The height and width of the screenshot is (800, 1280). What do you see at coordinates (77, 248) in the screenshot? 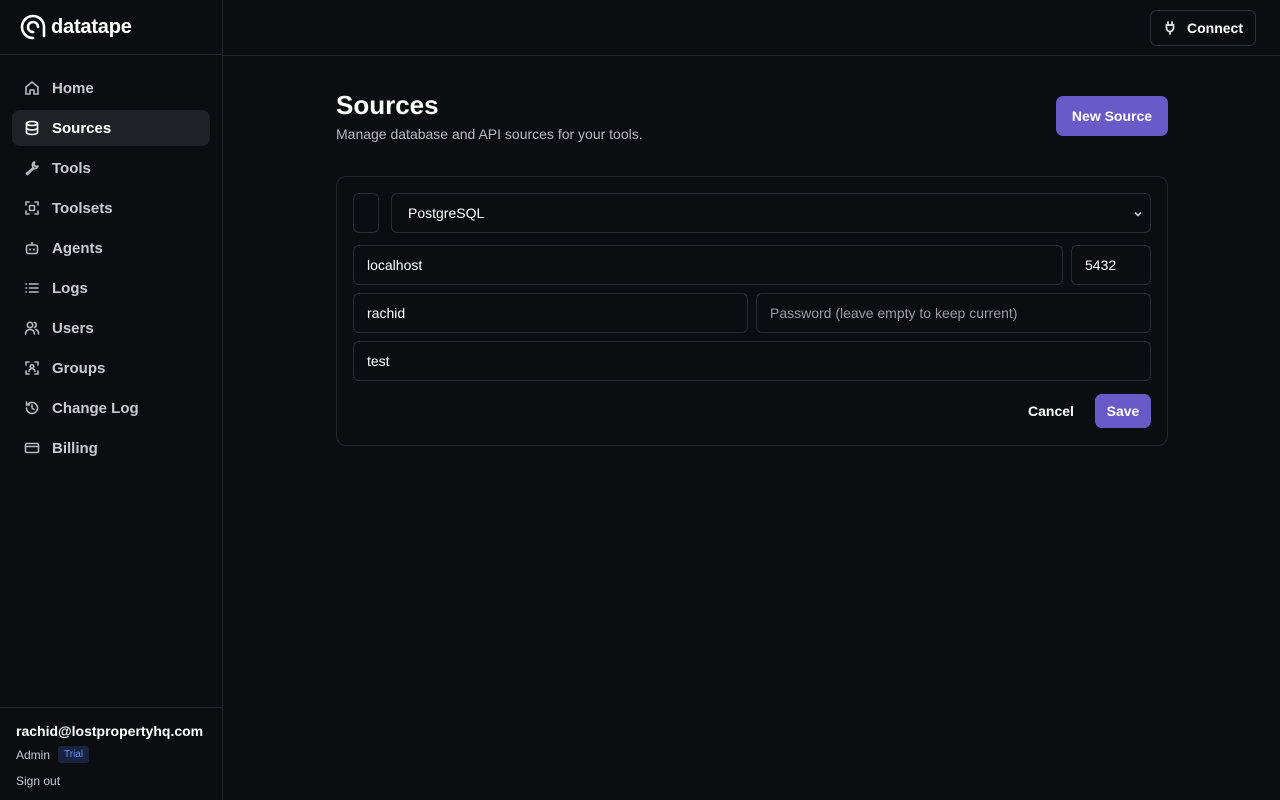
I see `sidebar-item-label: Agents` at bounding box center [77, 248].